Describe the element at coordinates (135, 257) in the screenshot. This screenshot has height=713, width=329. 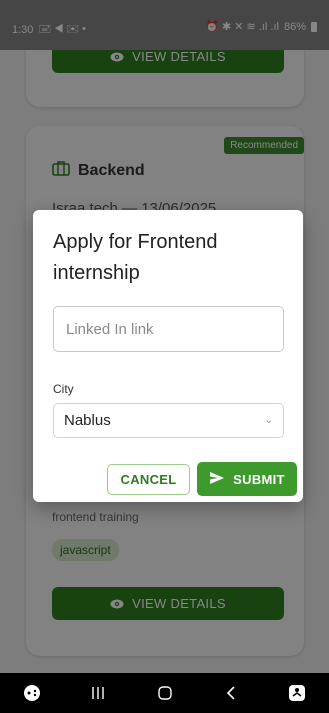
I see `dialog-title: Apply for Frontend internship` at that location.